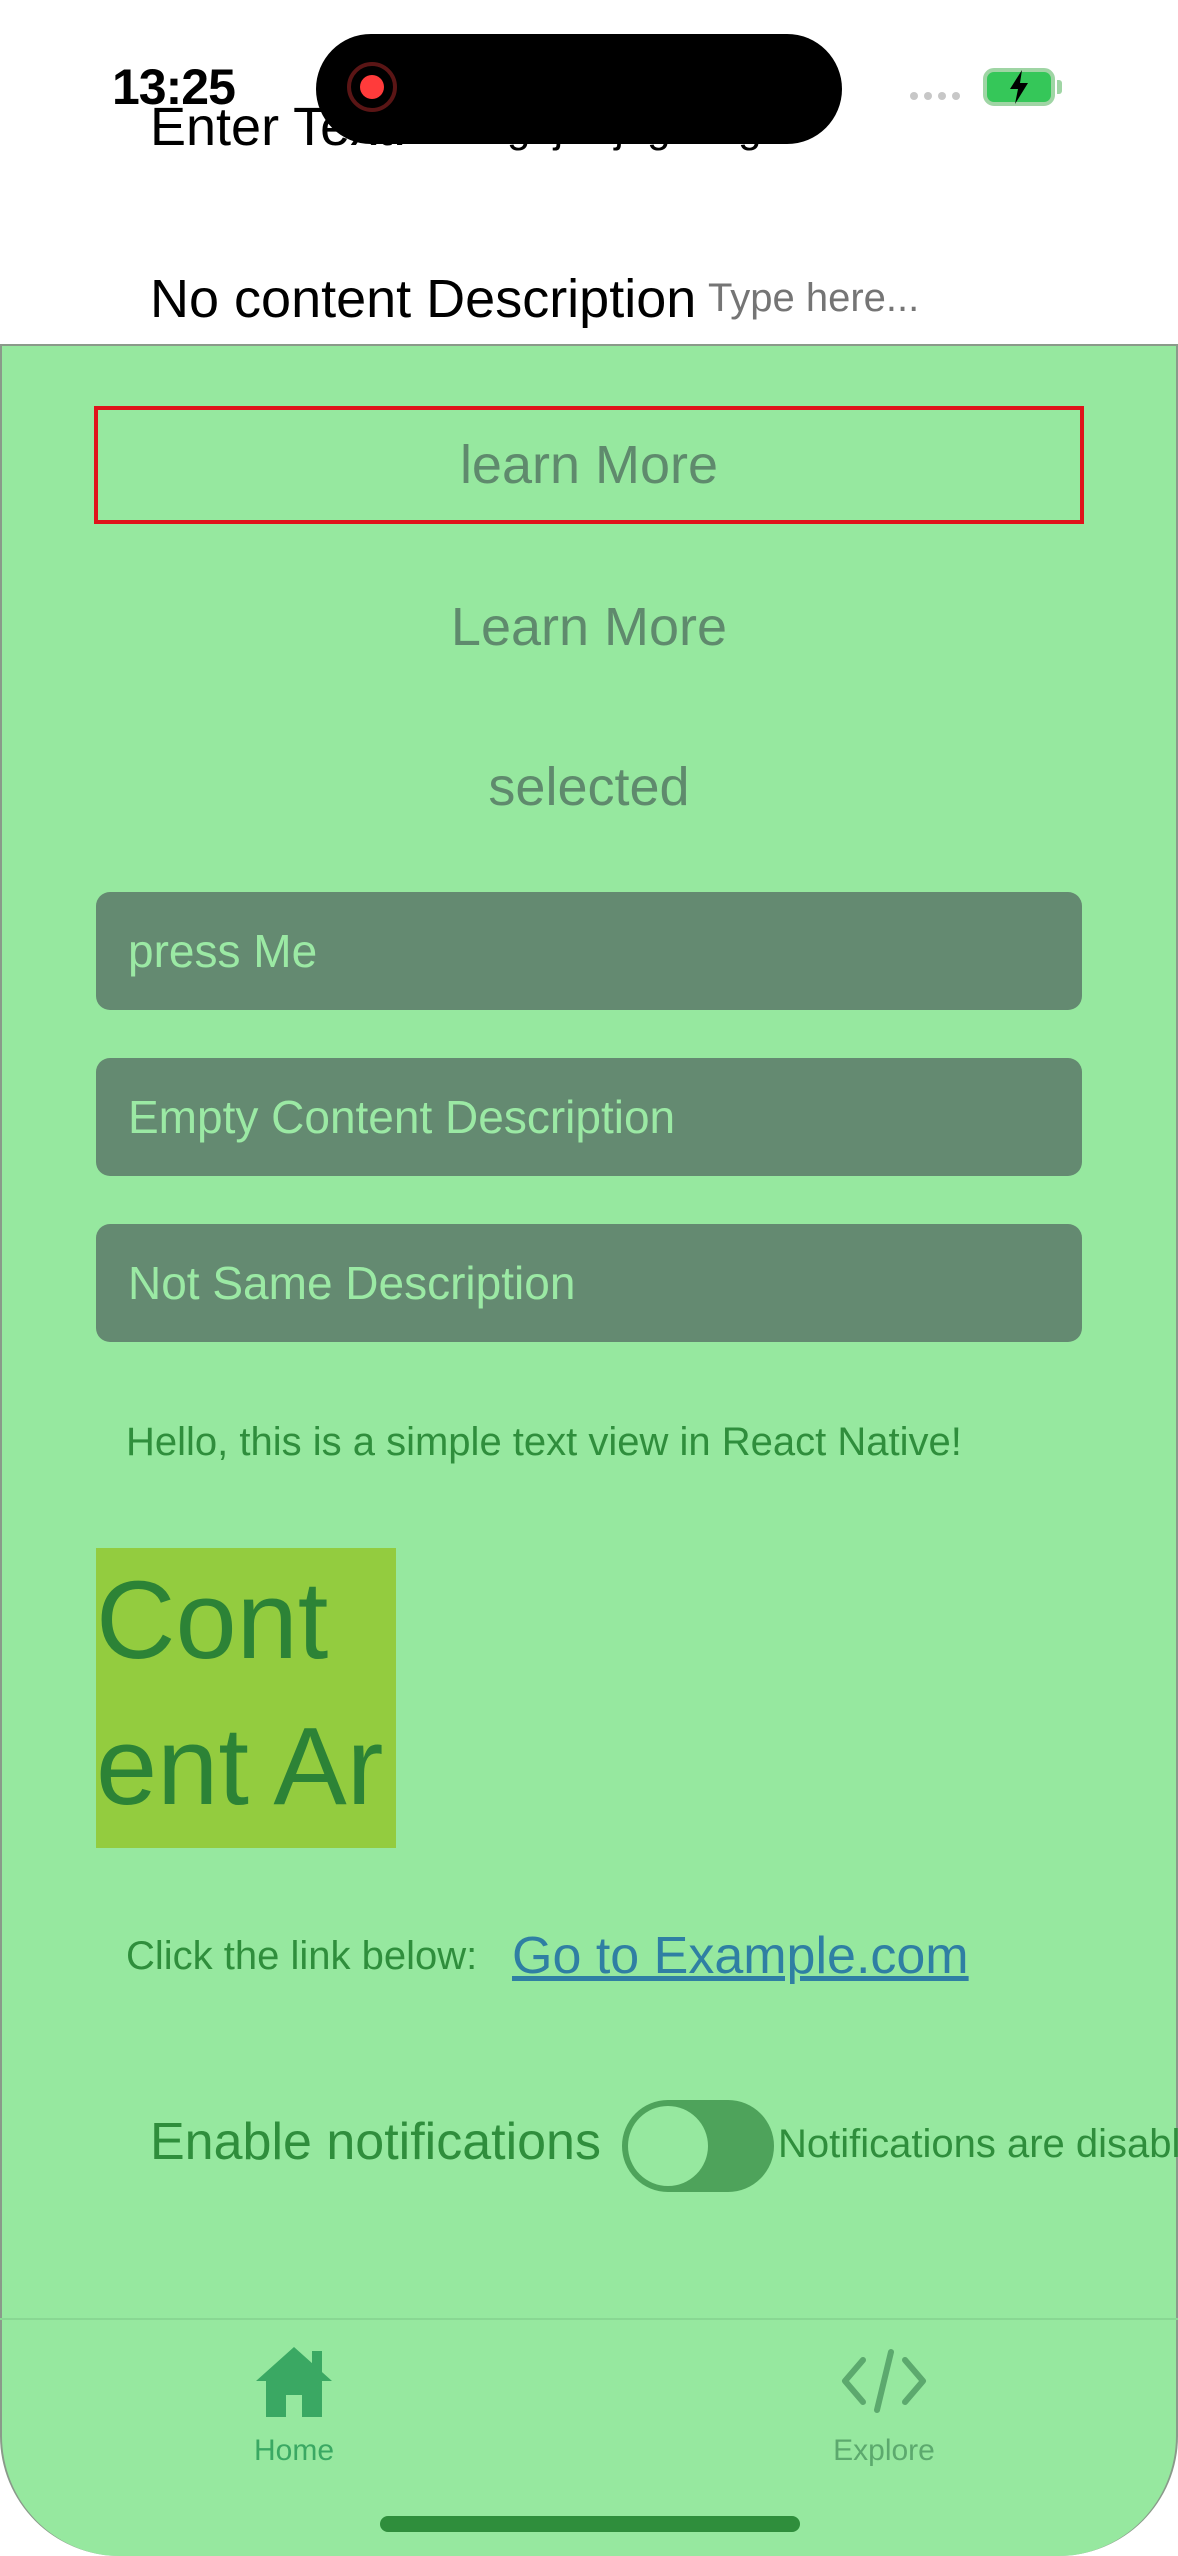 The height and width of the screenshot is (2556, 1178). Describe the element at coordinates (423, 299) in the screenshot. I see `no-content-label: No content Description` at that location.